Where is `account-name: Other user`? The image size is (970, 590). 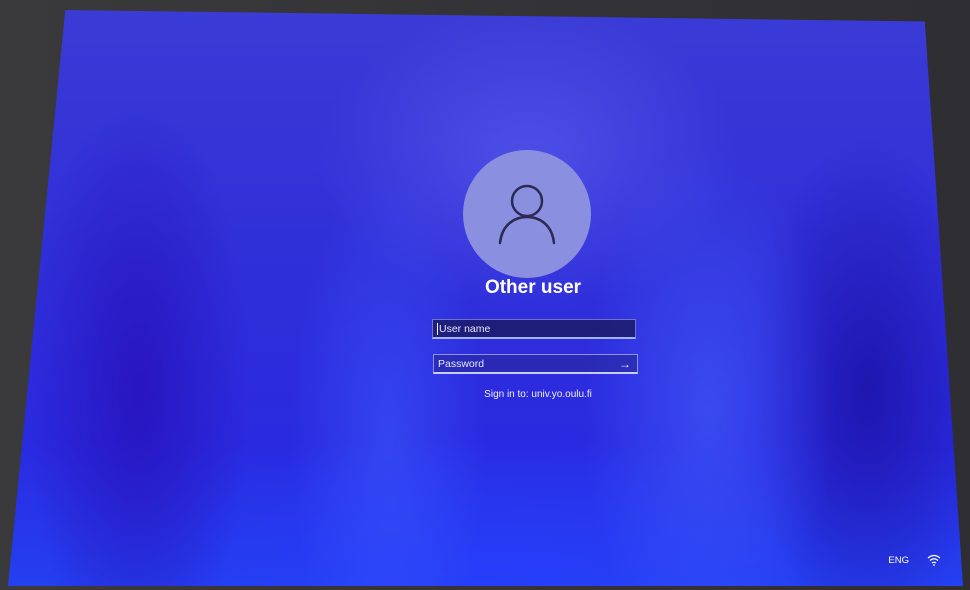 account-name: Other user is located at coordinates (533, 287).